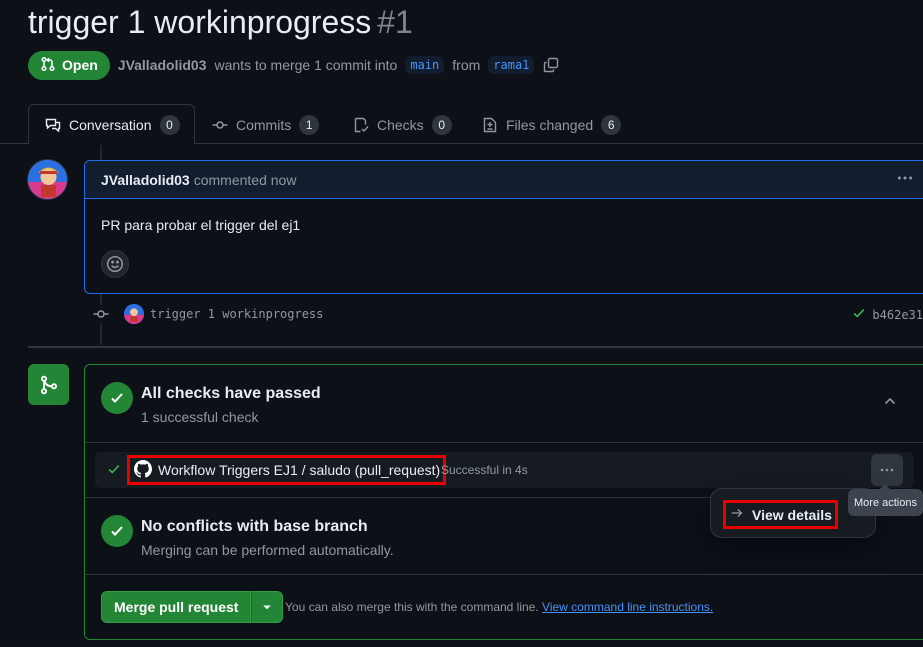 This screenshot has width=923, height=647. I want to click on git-pull-request-icon, so click(48, 65).